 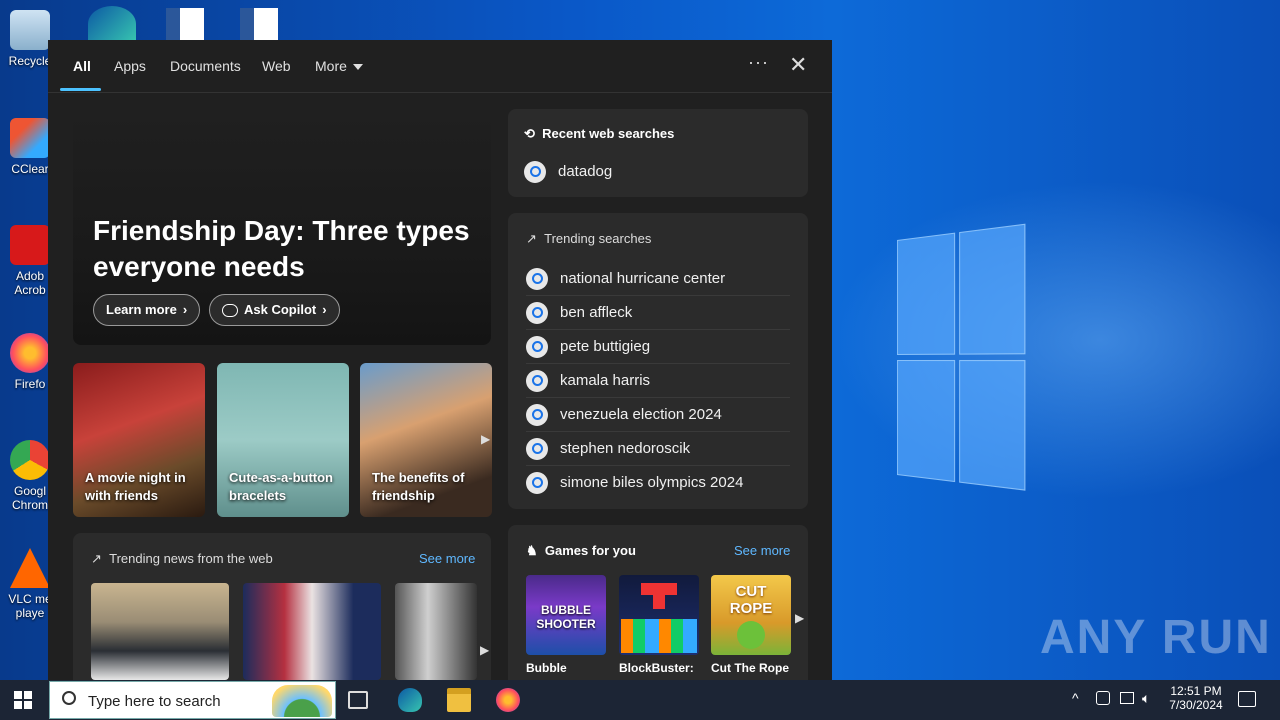 What do you see at coordinates (596, 312) in the screenshot?
I see `trending-search-text: ben affleck` at bounding box center [596, 312].